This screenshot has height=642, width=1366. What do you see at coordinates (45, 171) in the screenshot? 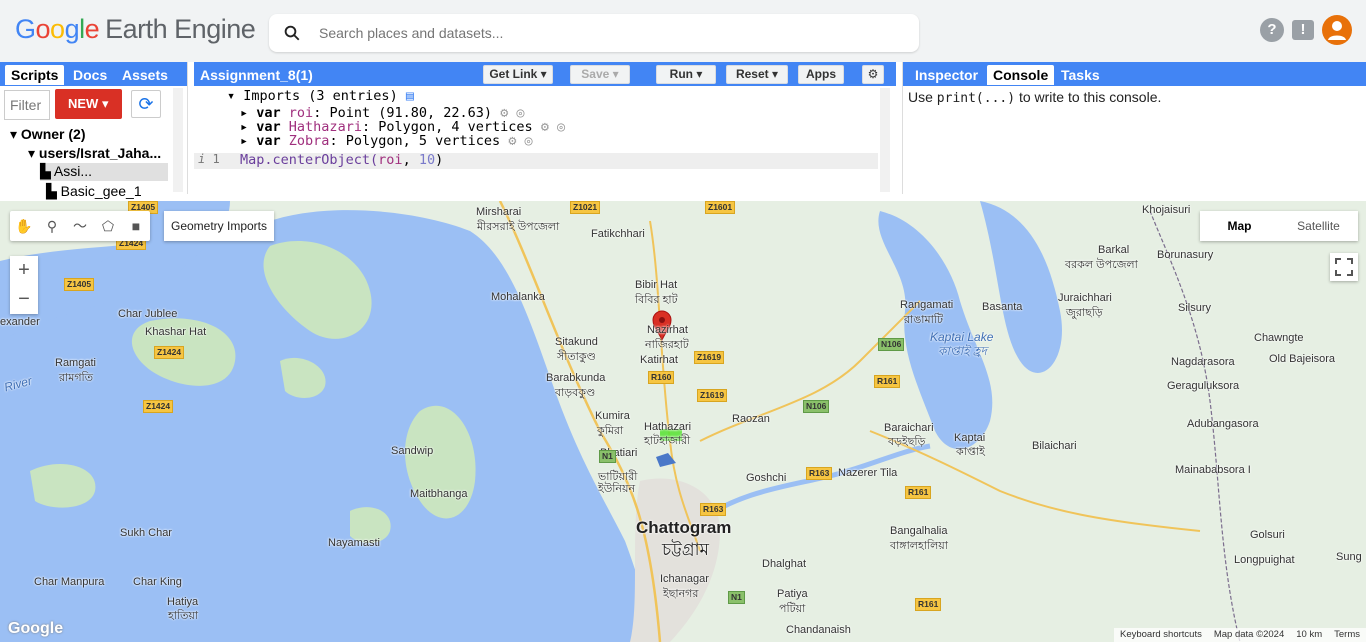
I see `file-icon: ▙` at bounding box center [45, 171].